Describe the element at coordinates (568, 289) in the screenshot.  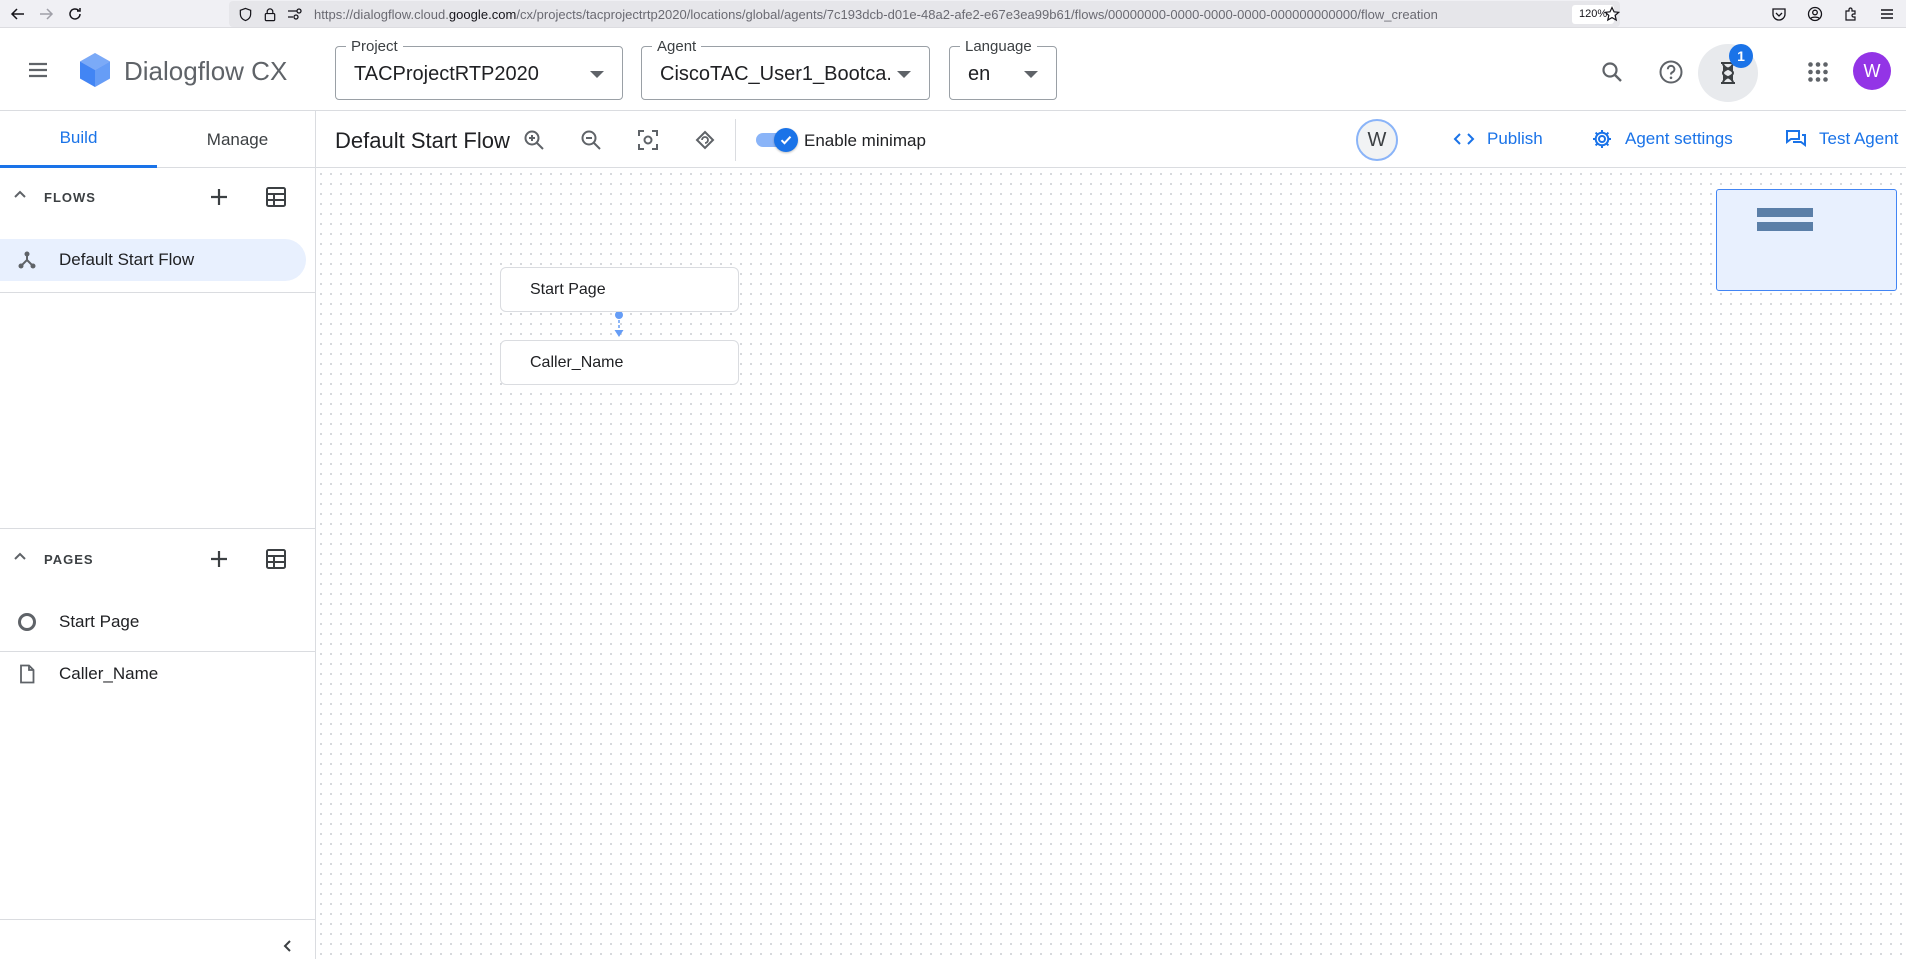
I see `node-label: Start Page` at that location.